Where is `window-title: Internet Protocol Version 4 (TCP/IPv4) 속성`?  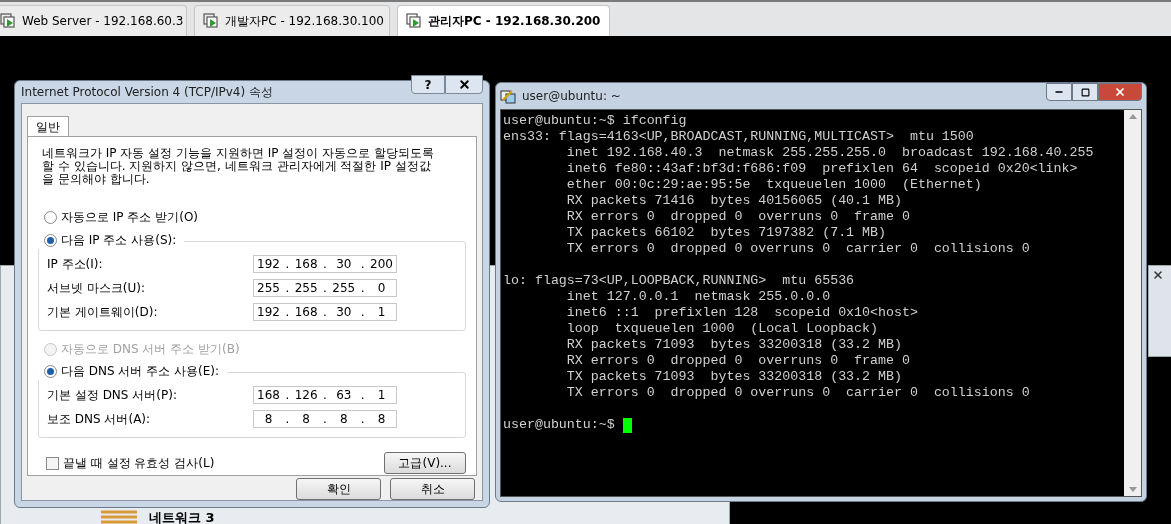
window-title: Internet Protocol Version 4 (TCP/IPv4) 속성 is located at coordinates (147, 92).